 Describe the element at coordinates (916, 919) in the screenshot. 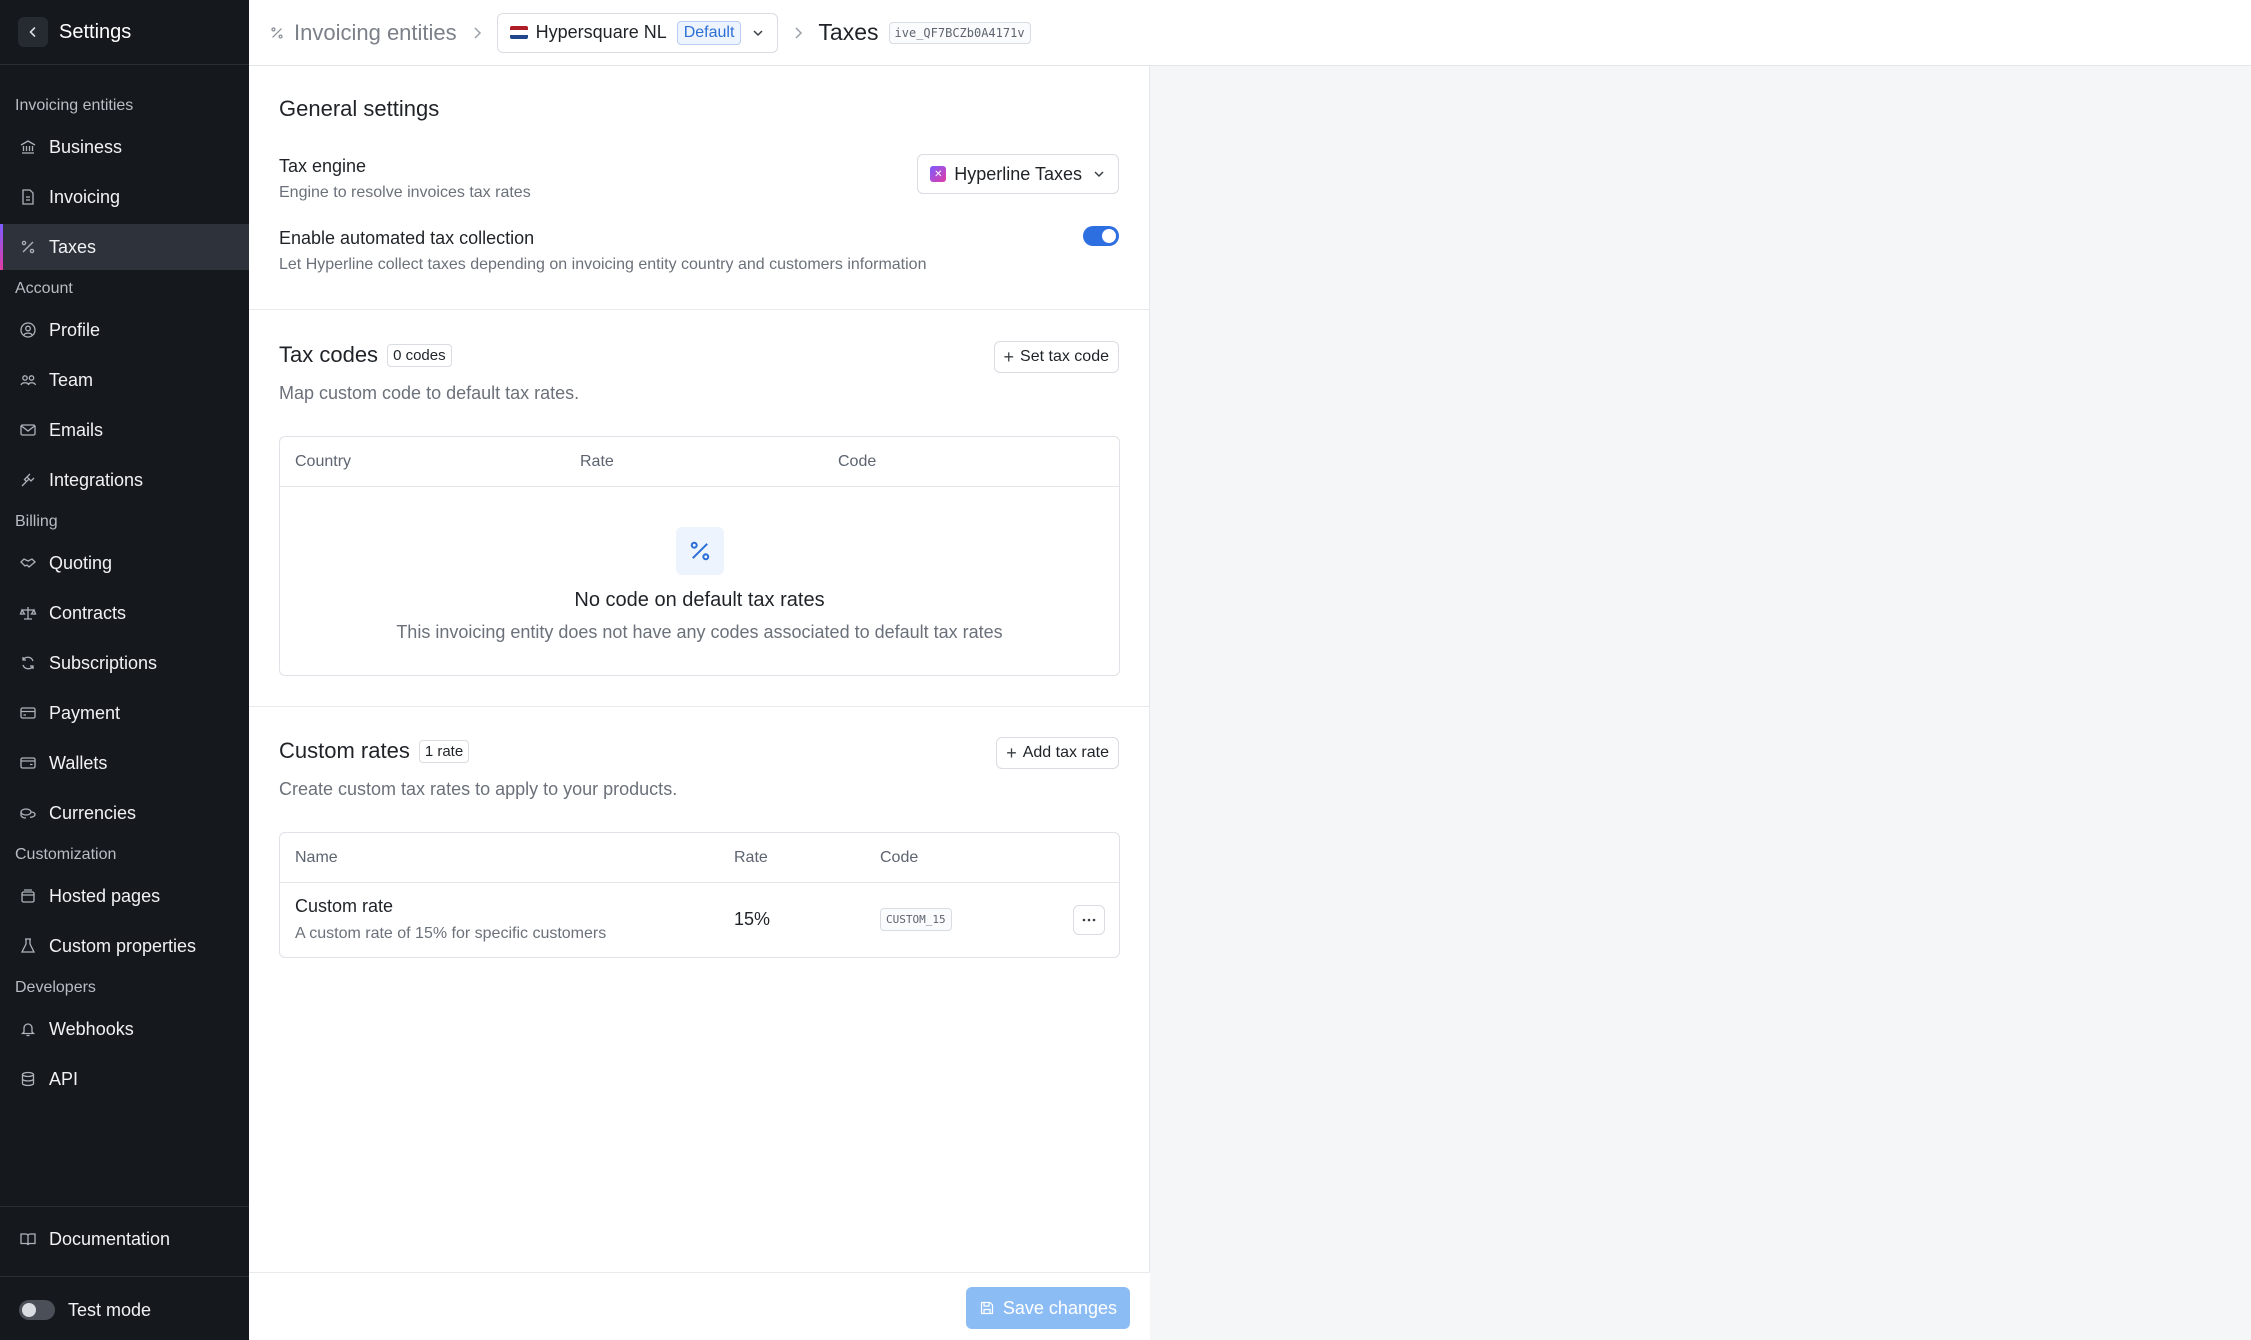

I see `rate-code-chip: CUSTOM_15` at that location.